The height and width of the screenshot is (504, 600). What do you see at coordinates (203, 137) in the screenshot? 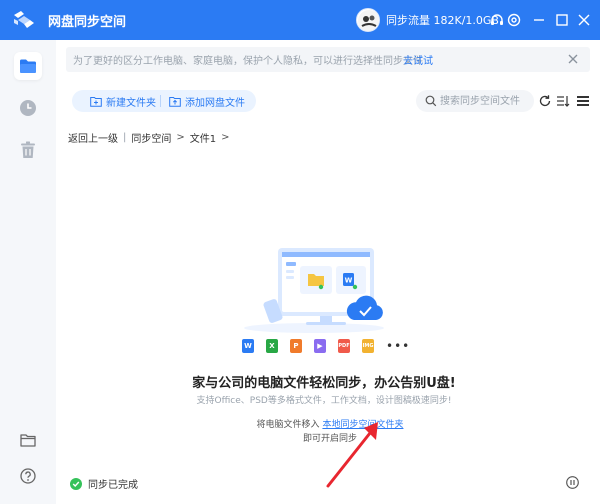
I see `breadcrumb-item: 文件1` at bounding box center [203, 137].